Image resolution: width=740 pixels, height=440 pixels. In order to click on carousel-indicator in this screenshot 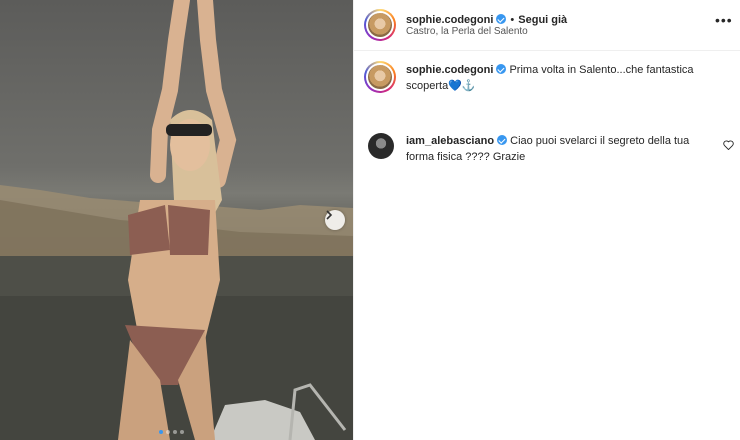, I will do `click(171, 432)`.